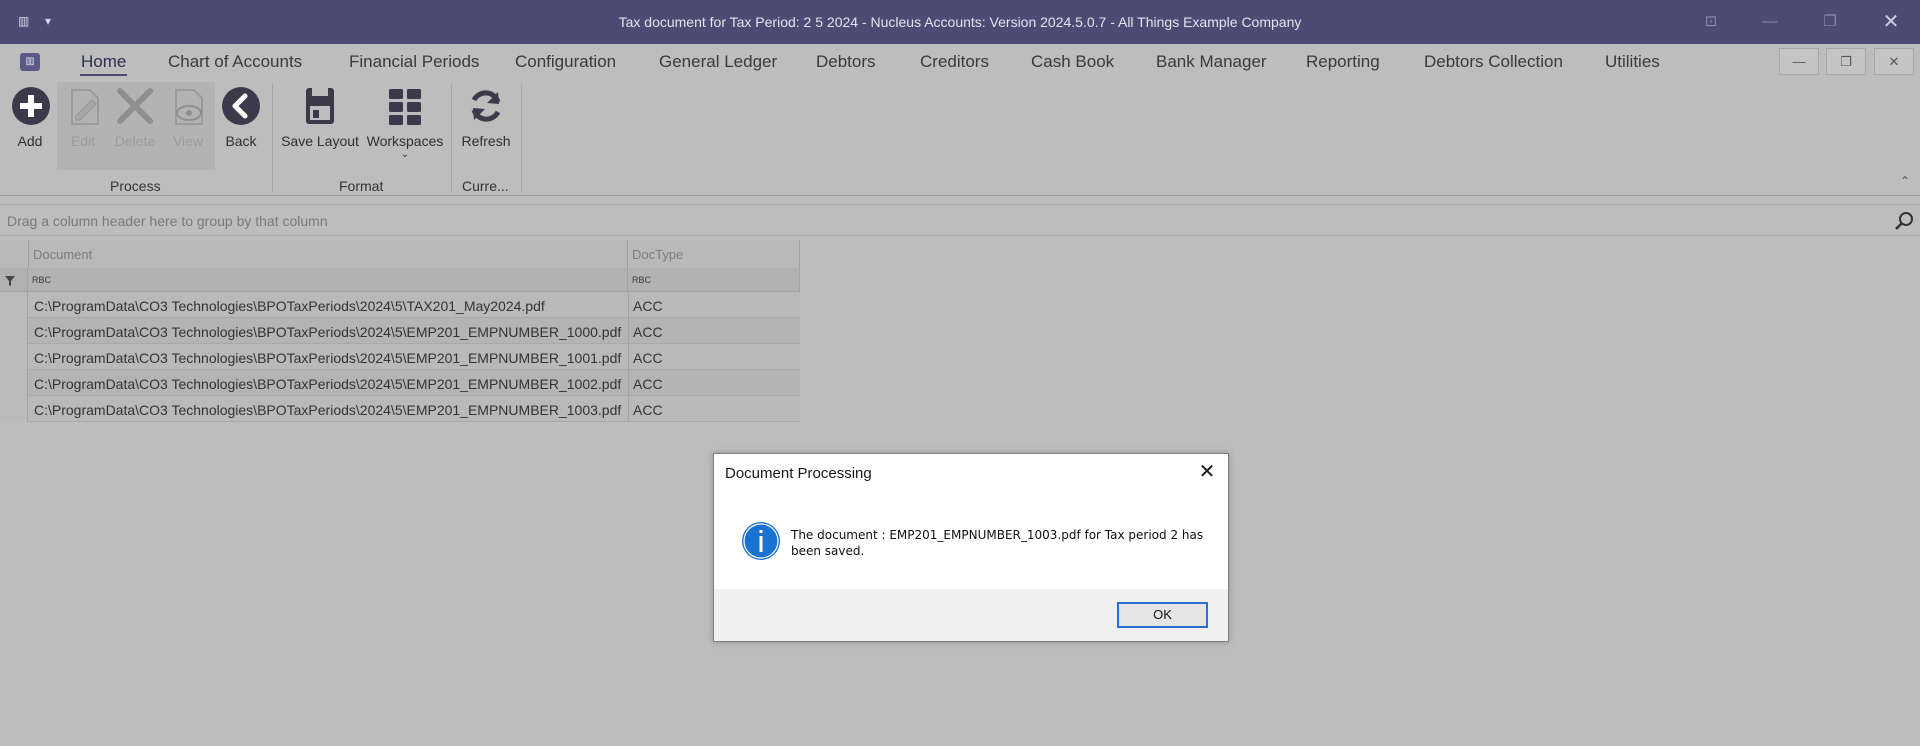 This screenshot has width=1920, height=746. What do you see at coordinates (405, 107) in the screenshot?
I see `workspaces-grid-icon` at bounding box center [405, 107].